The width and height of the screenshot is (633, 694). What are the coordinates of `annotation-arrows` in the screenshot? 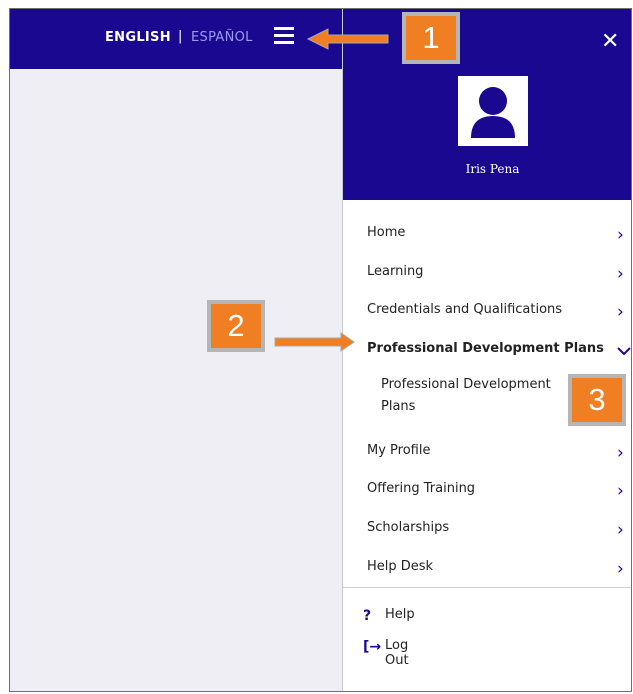 It's located at (331, 190).